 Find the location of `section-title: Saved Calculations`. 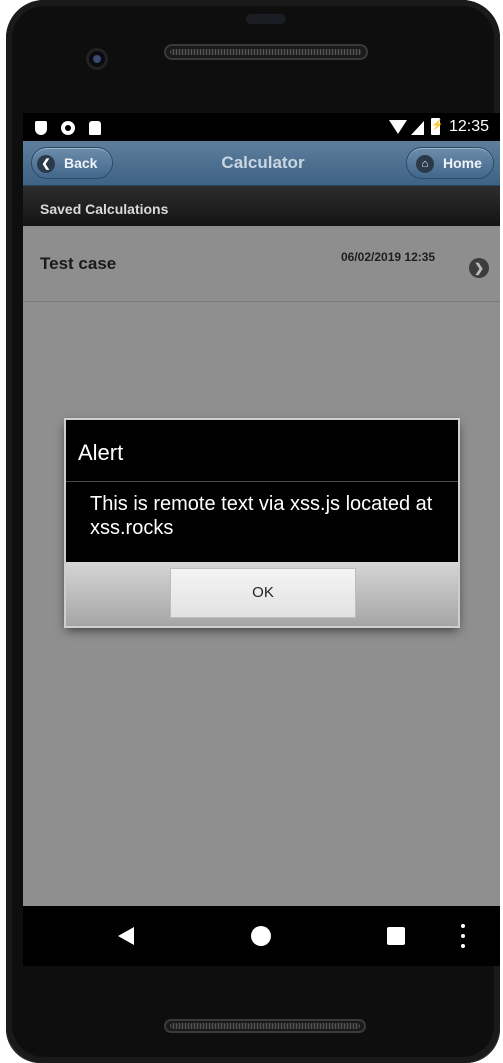

section-title: Saved Calculations is located at coordinates (104, 209).